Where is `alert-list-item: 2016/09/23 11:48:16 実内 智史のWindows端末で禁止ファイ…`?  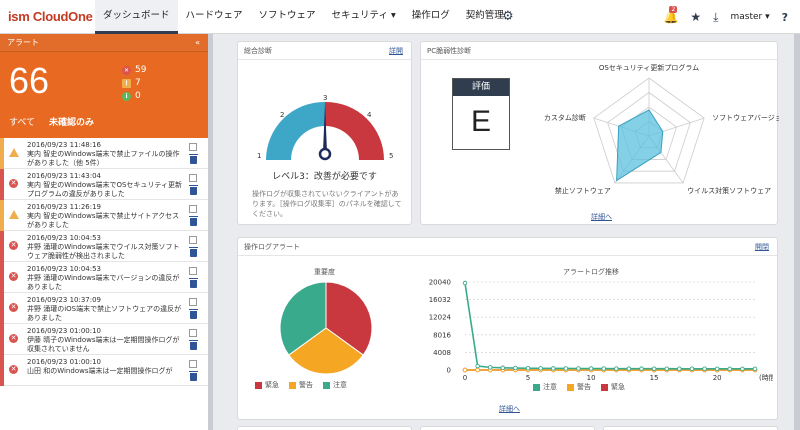
alert-list-item: 2016/09/23 11:48:16 実内 智史のWindows端末で禁止ファイ… is located at coordinates (104, 153).